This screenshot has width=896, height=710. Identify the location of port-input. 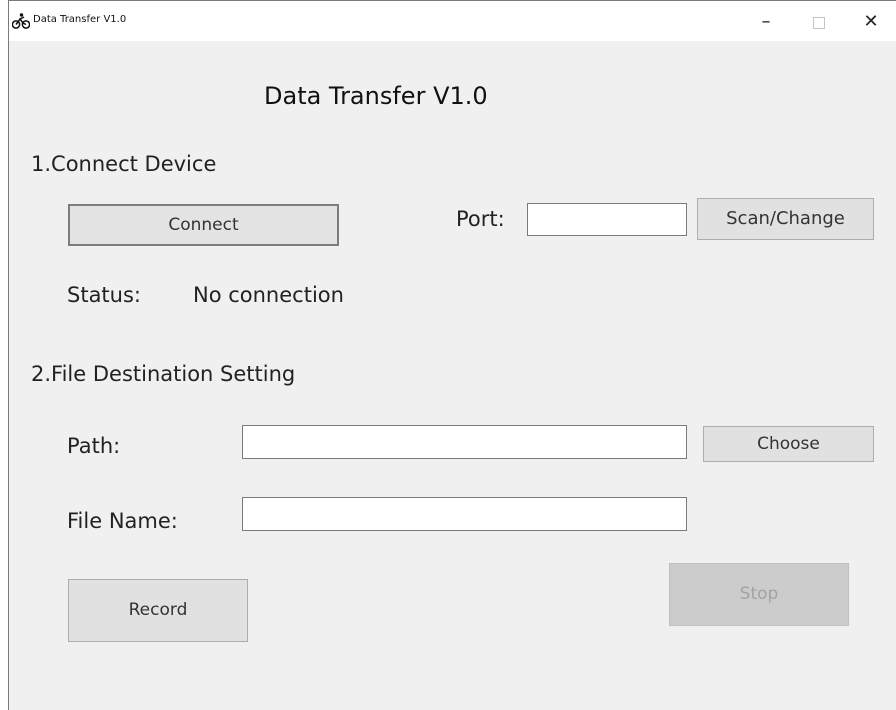
(607, 219).